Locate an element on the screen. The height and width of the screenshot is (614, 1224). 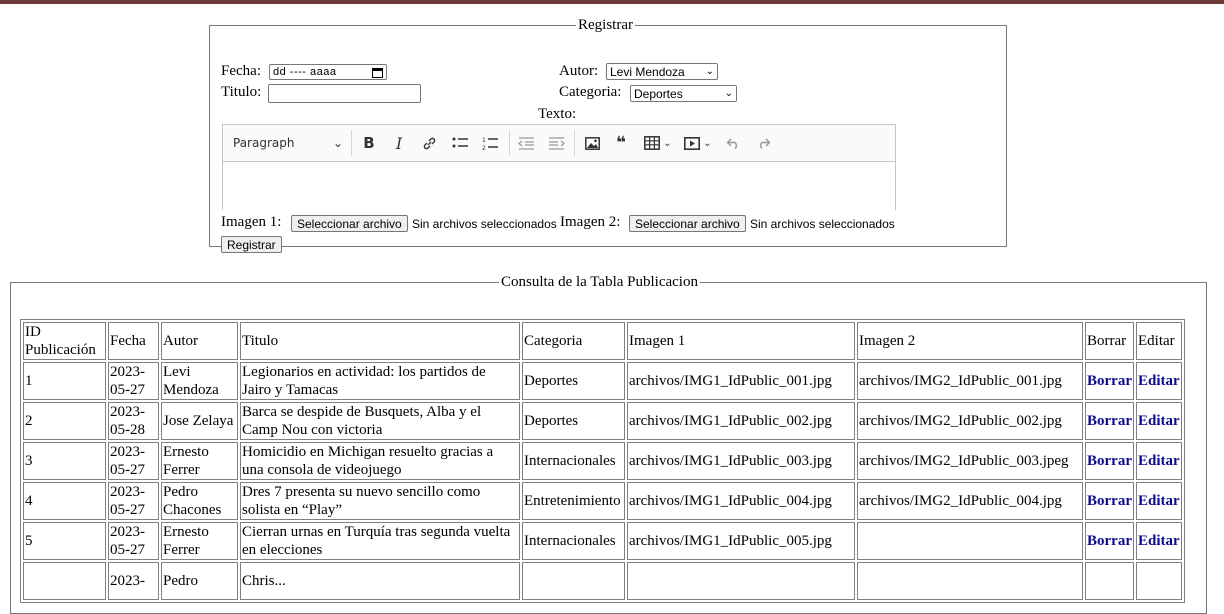
link-icon is located at coordinates (429, 143).